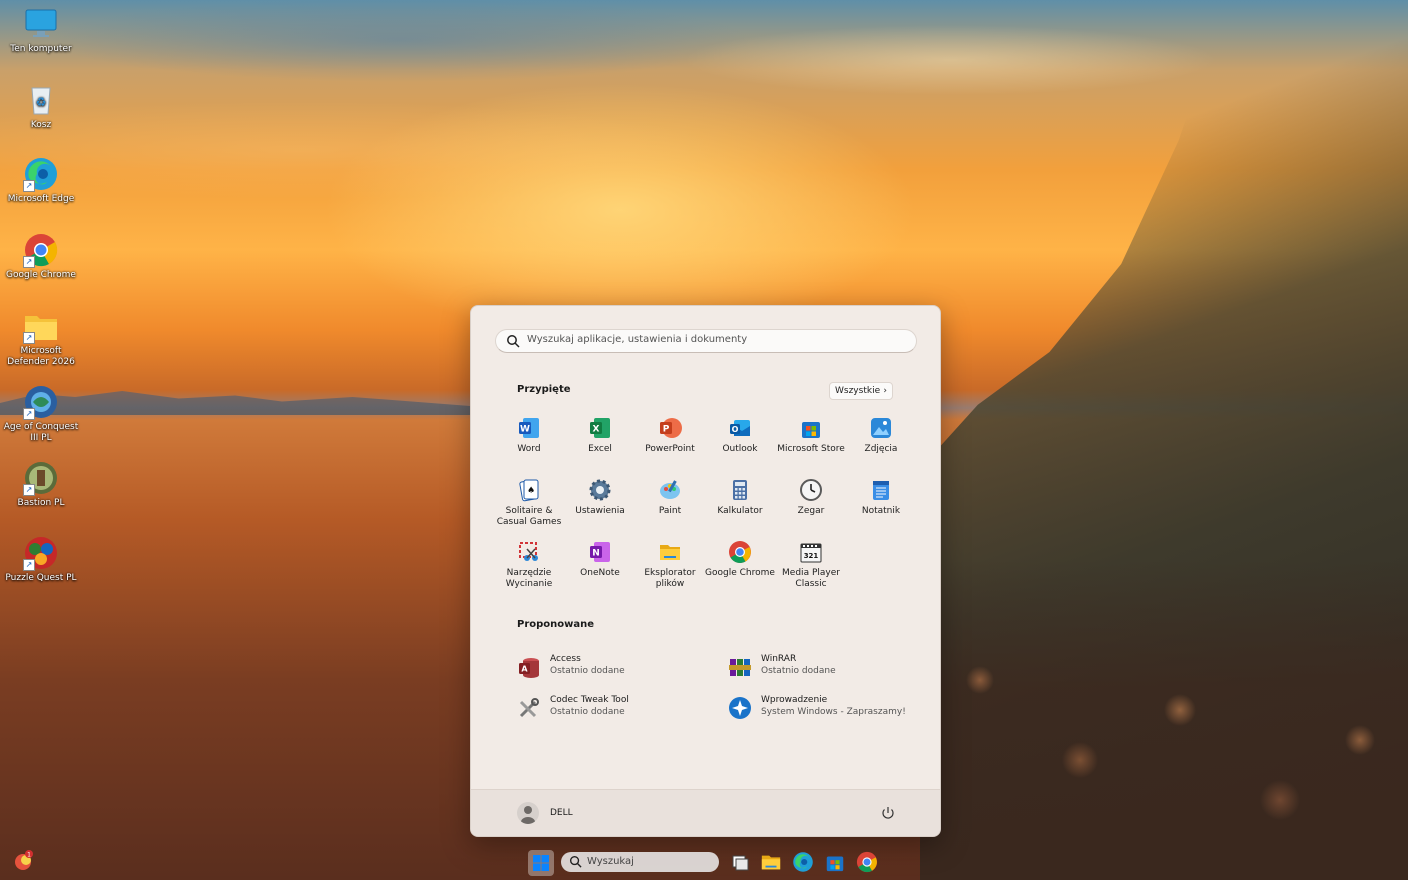 This screenshot has width=1408, height=880. Describe the element at coordinates (529, 516) in the screenshot. I see `app-label: Solitaire & Casual Games` at that location.